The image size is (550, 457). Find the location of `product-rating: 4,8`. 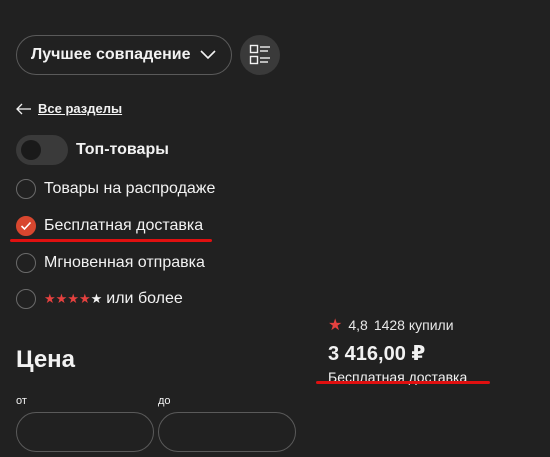

product-rating: 4,8 is located at coordinates (358, 325).